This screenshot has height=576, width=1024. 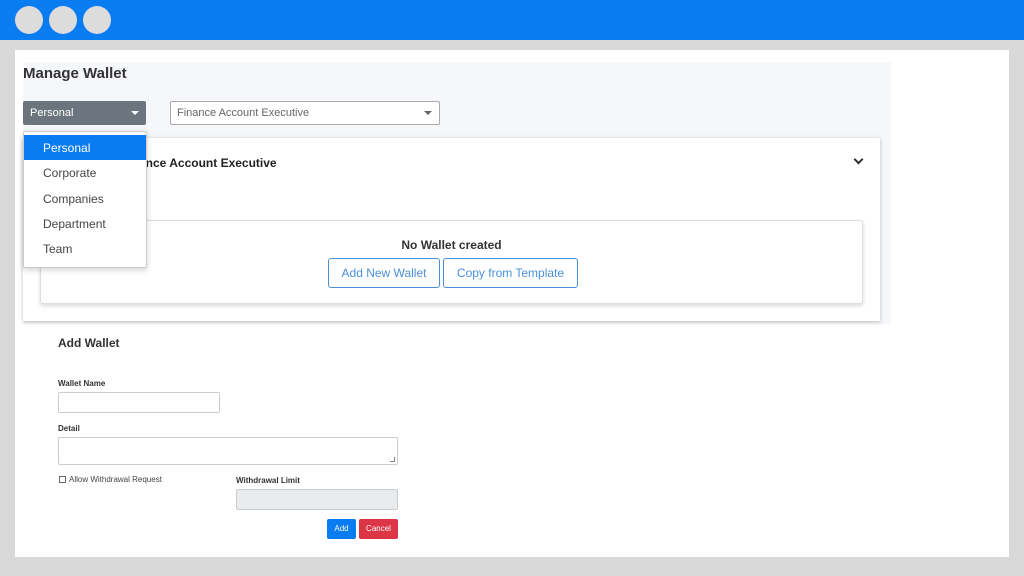 What do you see at coordinates (341, 529) in the screenshot?
I see `add-button: Add` at bounding box center [341, 529].